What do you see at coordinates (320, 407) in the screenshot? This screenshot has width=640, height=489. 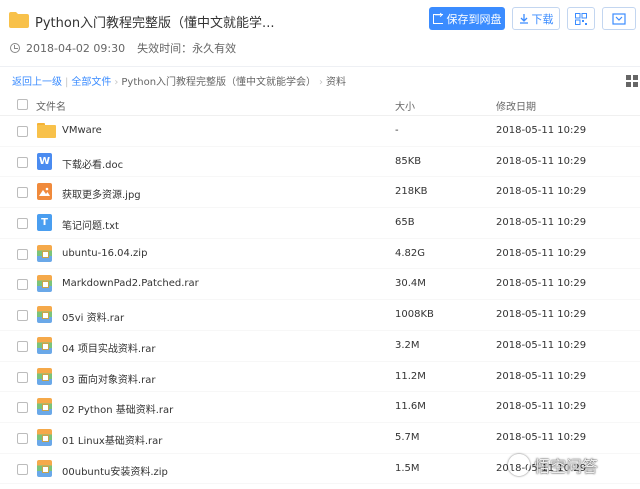 I see `table-row: 02 Python 基础资料.rar 11.6M 2018-05-11 10:29` at bounding box center [320, 407].